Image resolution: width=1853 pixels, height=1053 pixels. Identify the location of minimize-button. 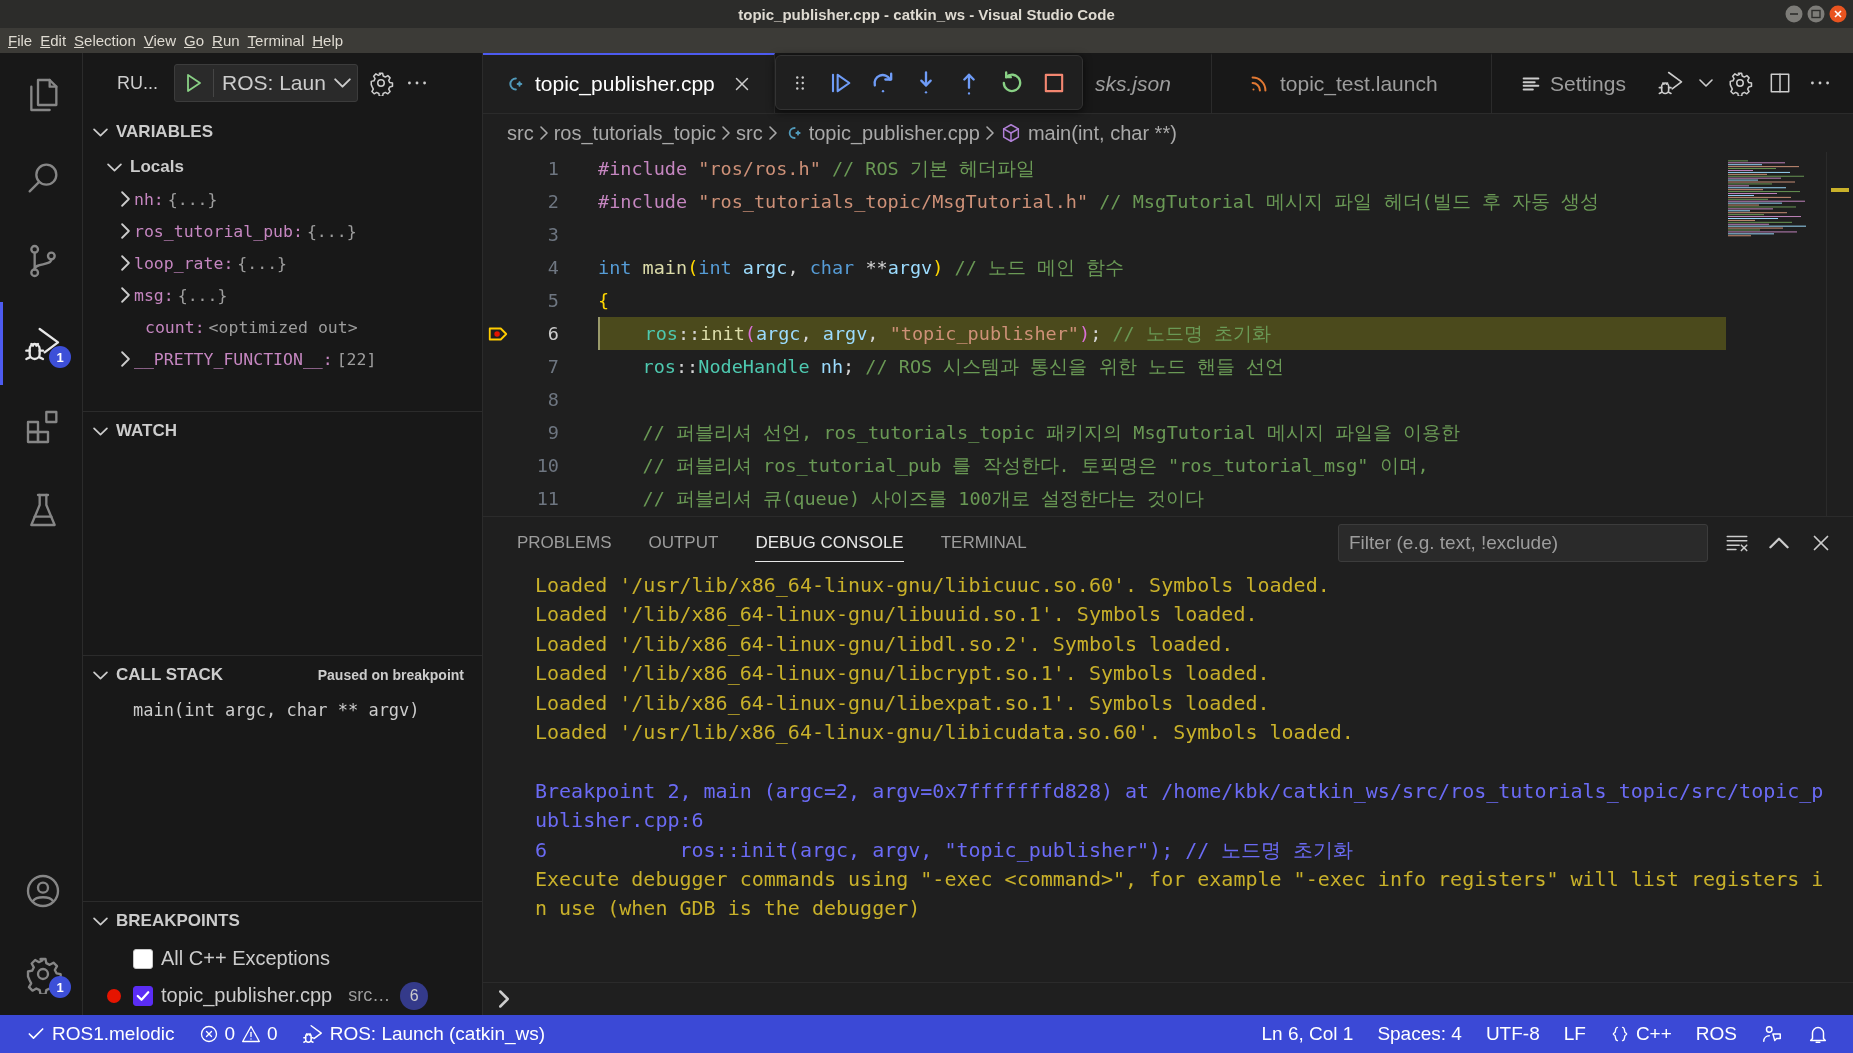
(1794, 14).